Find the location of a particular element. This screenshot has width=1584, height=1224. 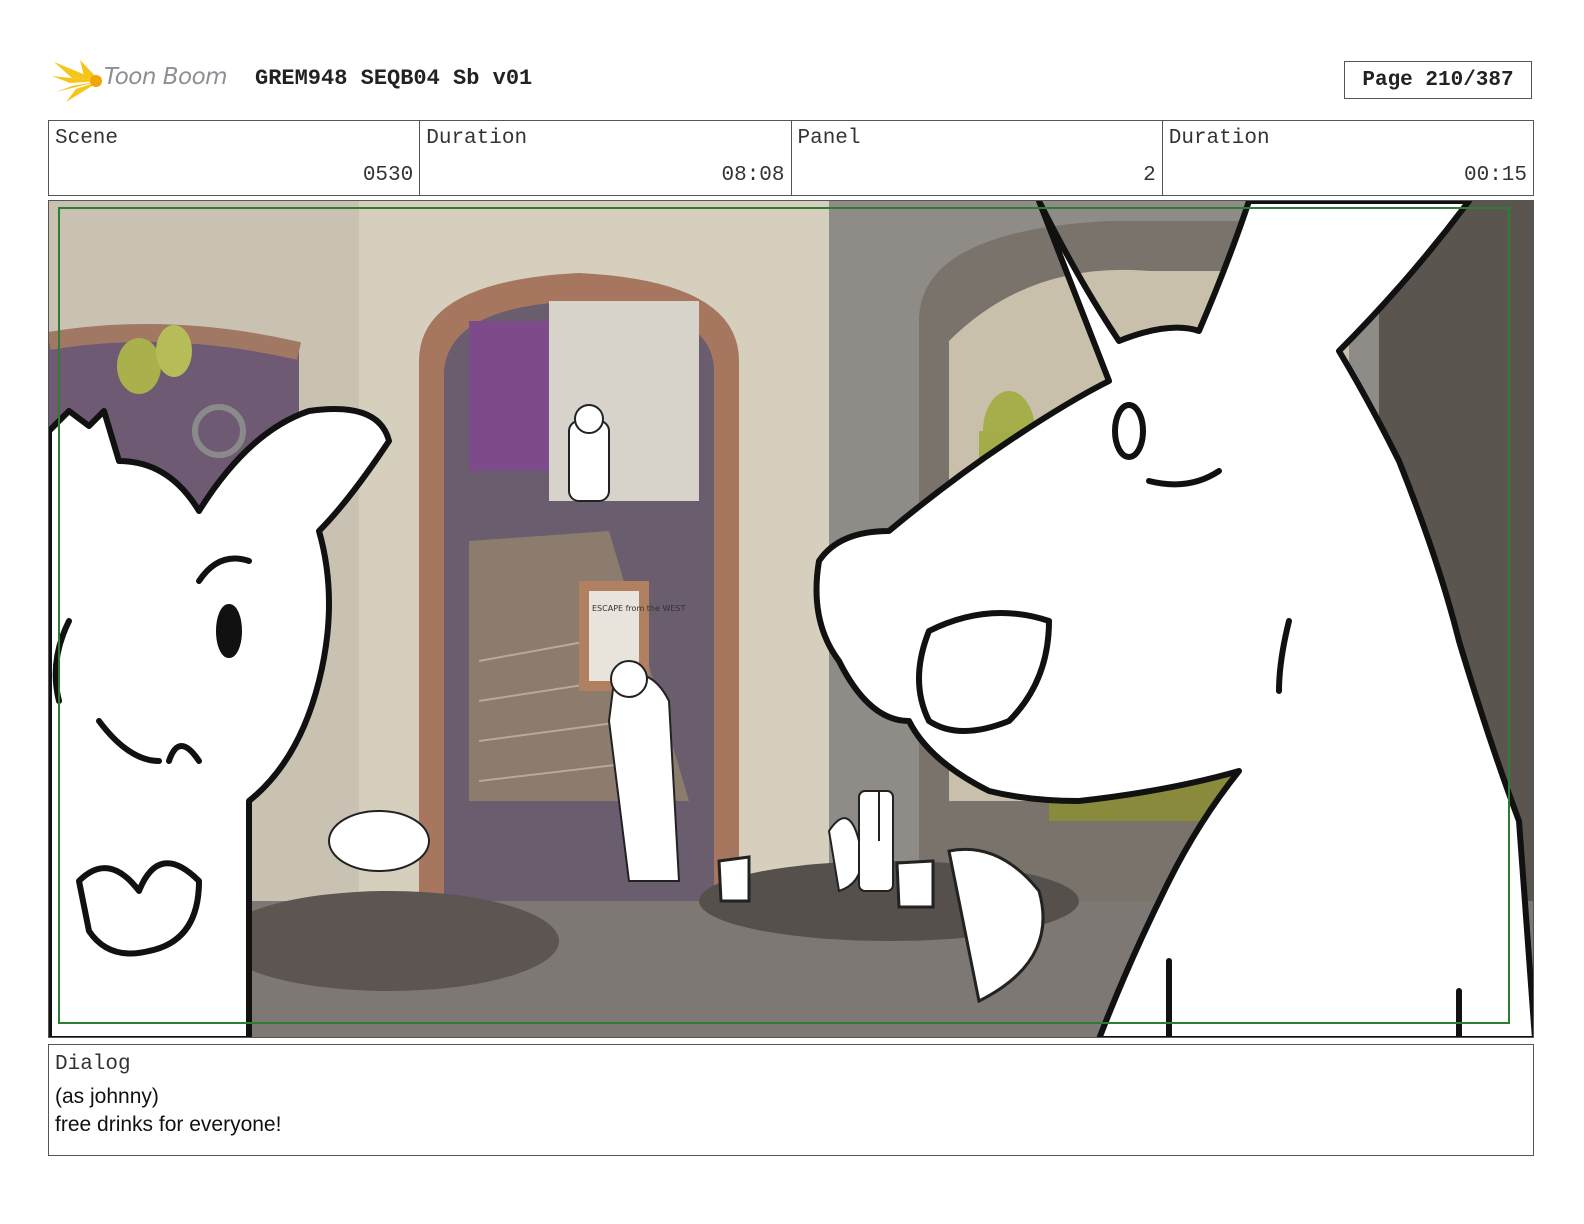

dialog-line-2: free drinks for everyone! is located at coordinates (168, 1124).